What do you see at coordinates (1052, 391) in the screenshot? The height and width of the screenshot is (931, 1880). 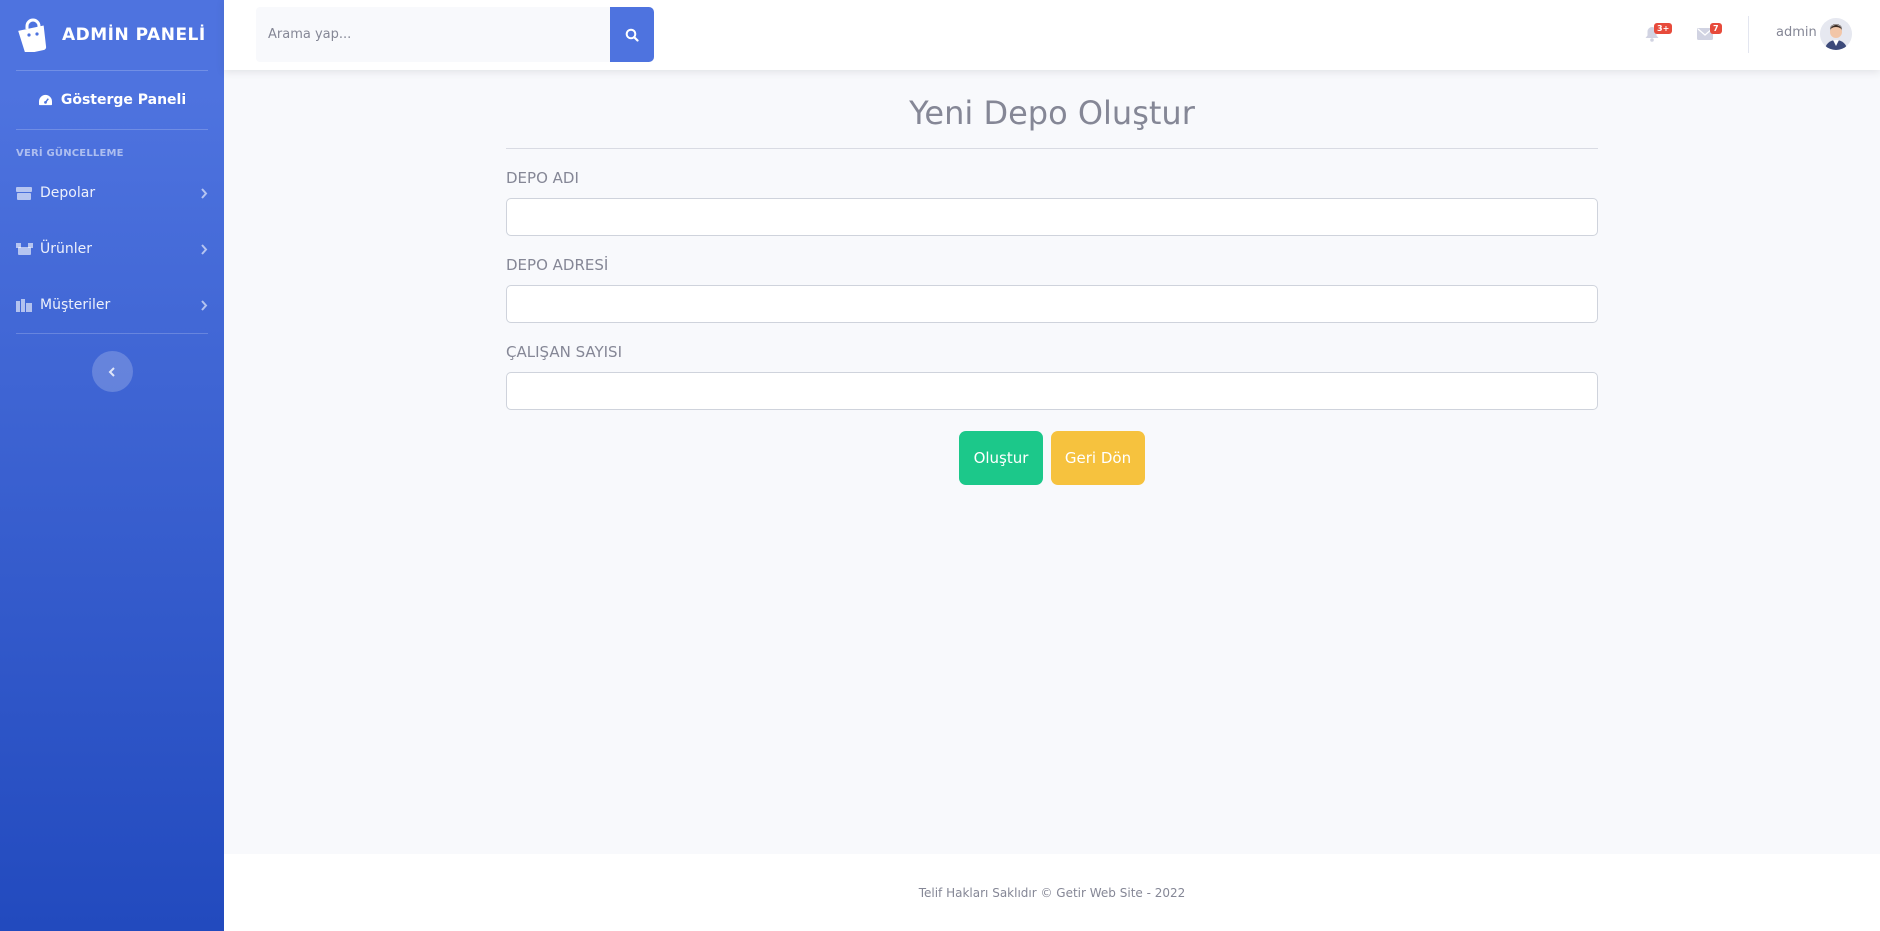 I see `employee-count-input` at bounding box center [1052, 391].